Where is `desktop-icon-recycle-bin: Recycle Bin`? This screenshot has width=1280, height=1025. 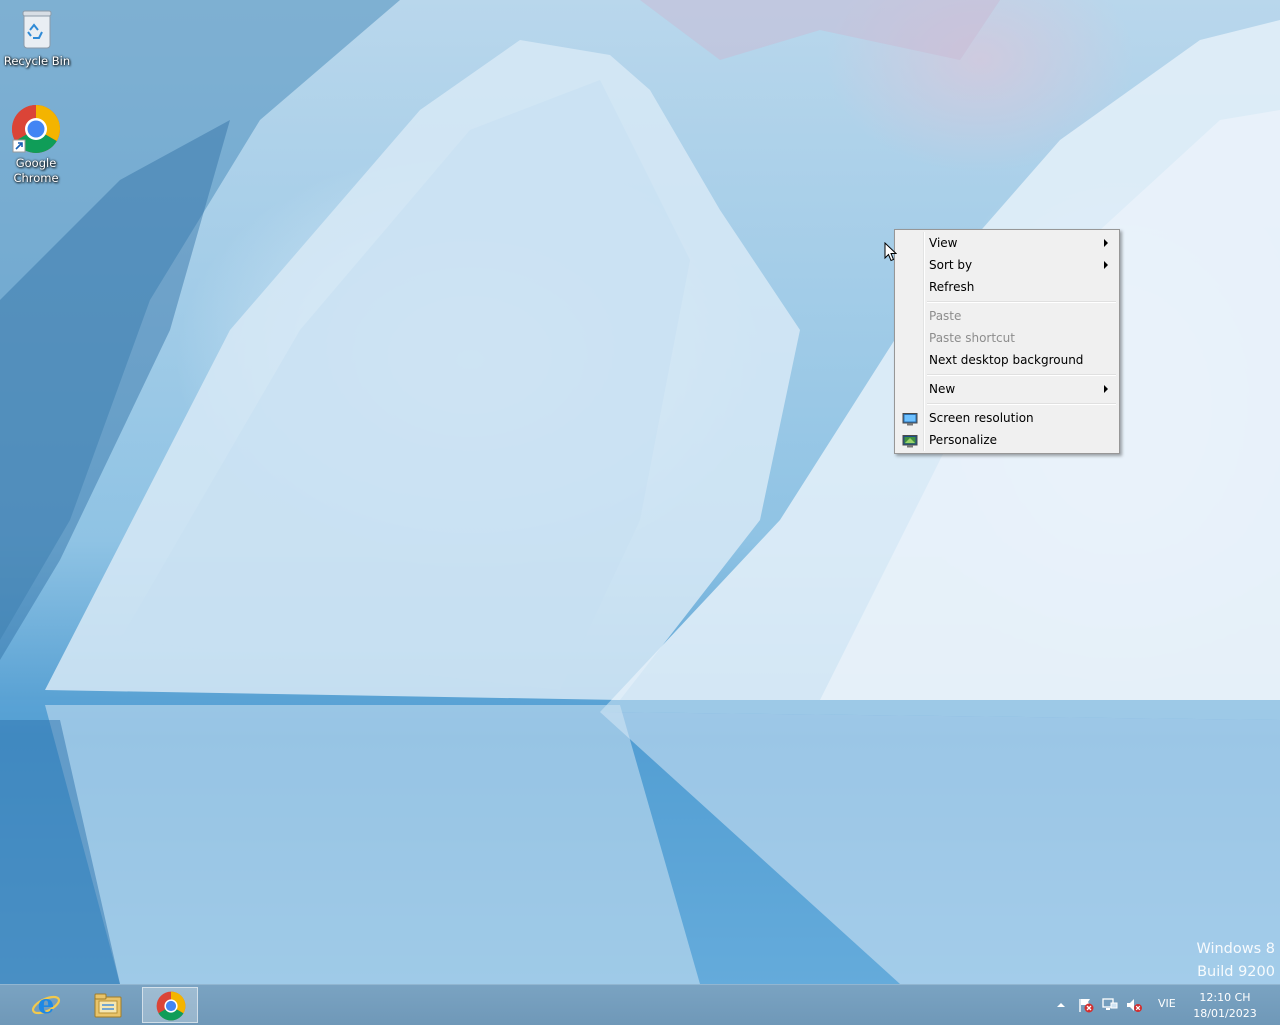
desktop-icon-recycle-bin: Recycle Bin is located at coordinates (37, 37).